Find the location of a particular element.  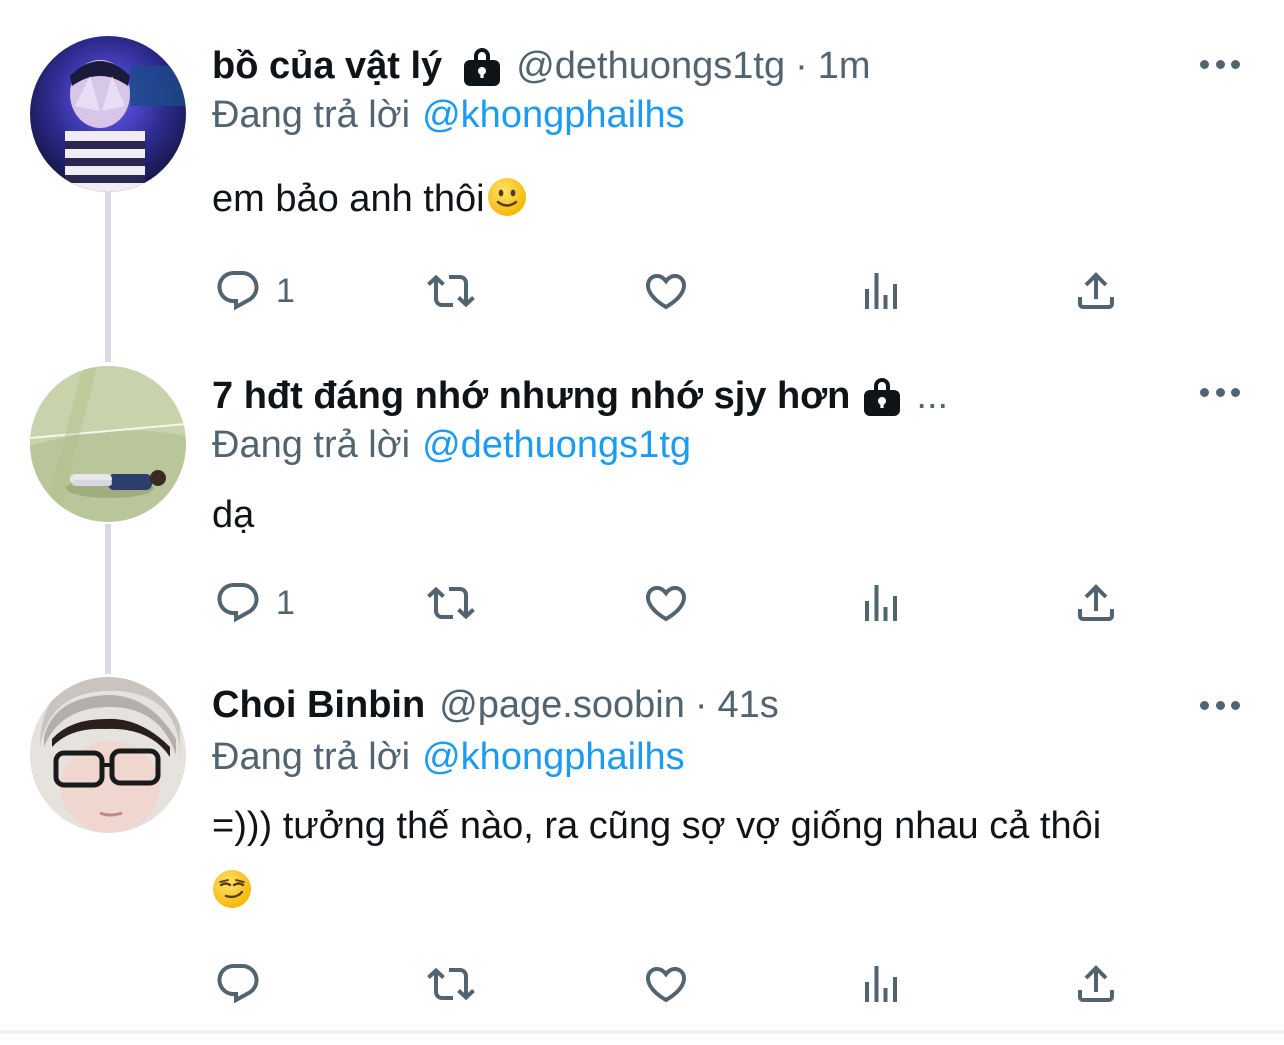

mention-link: @khongphailhs is located at coordinates (553, 757).